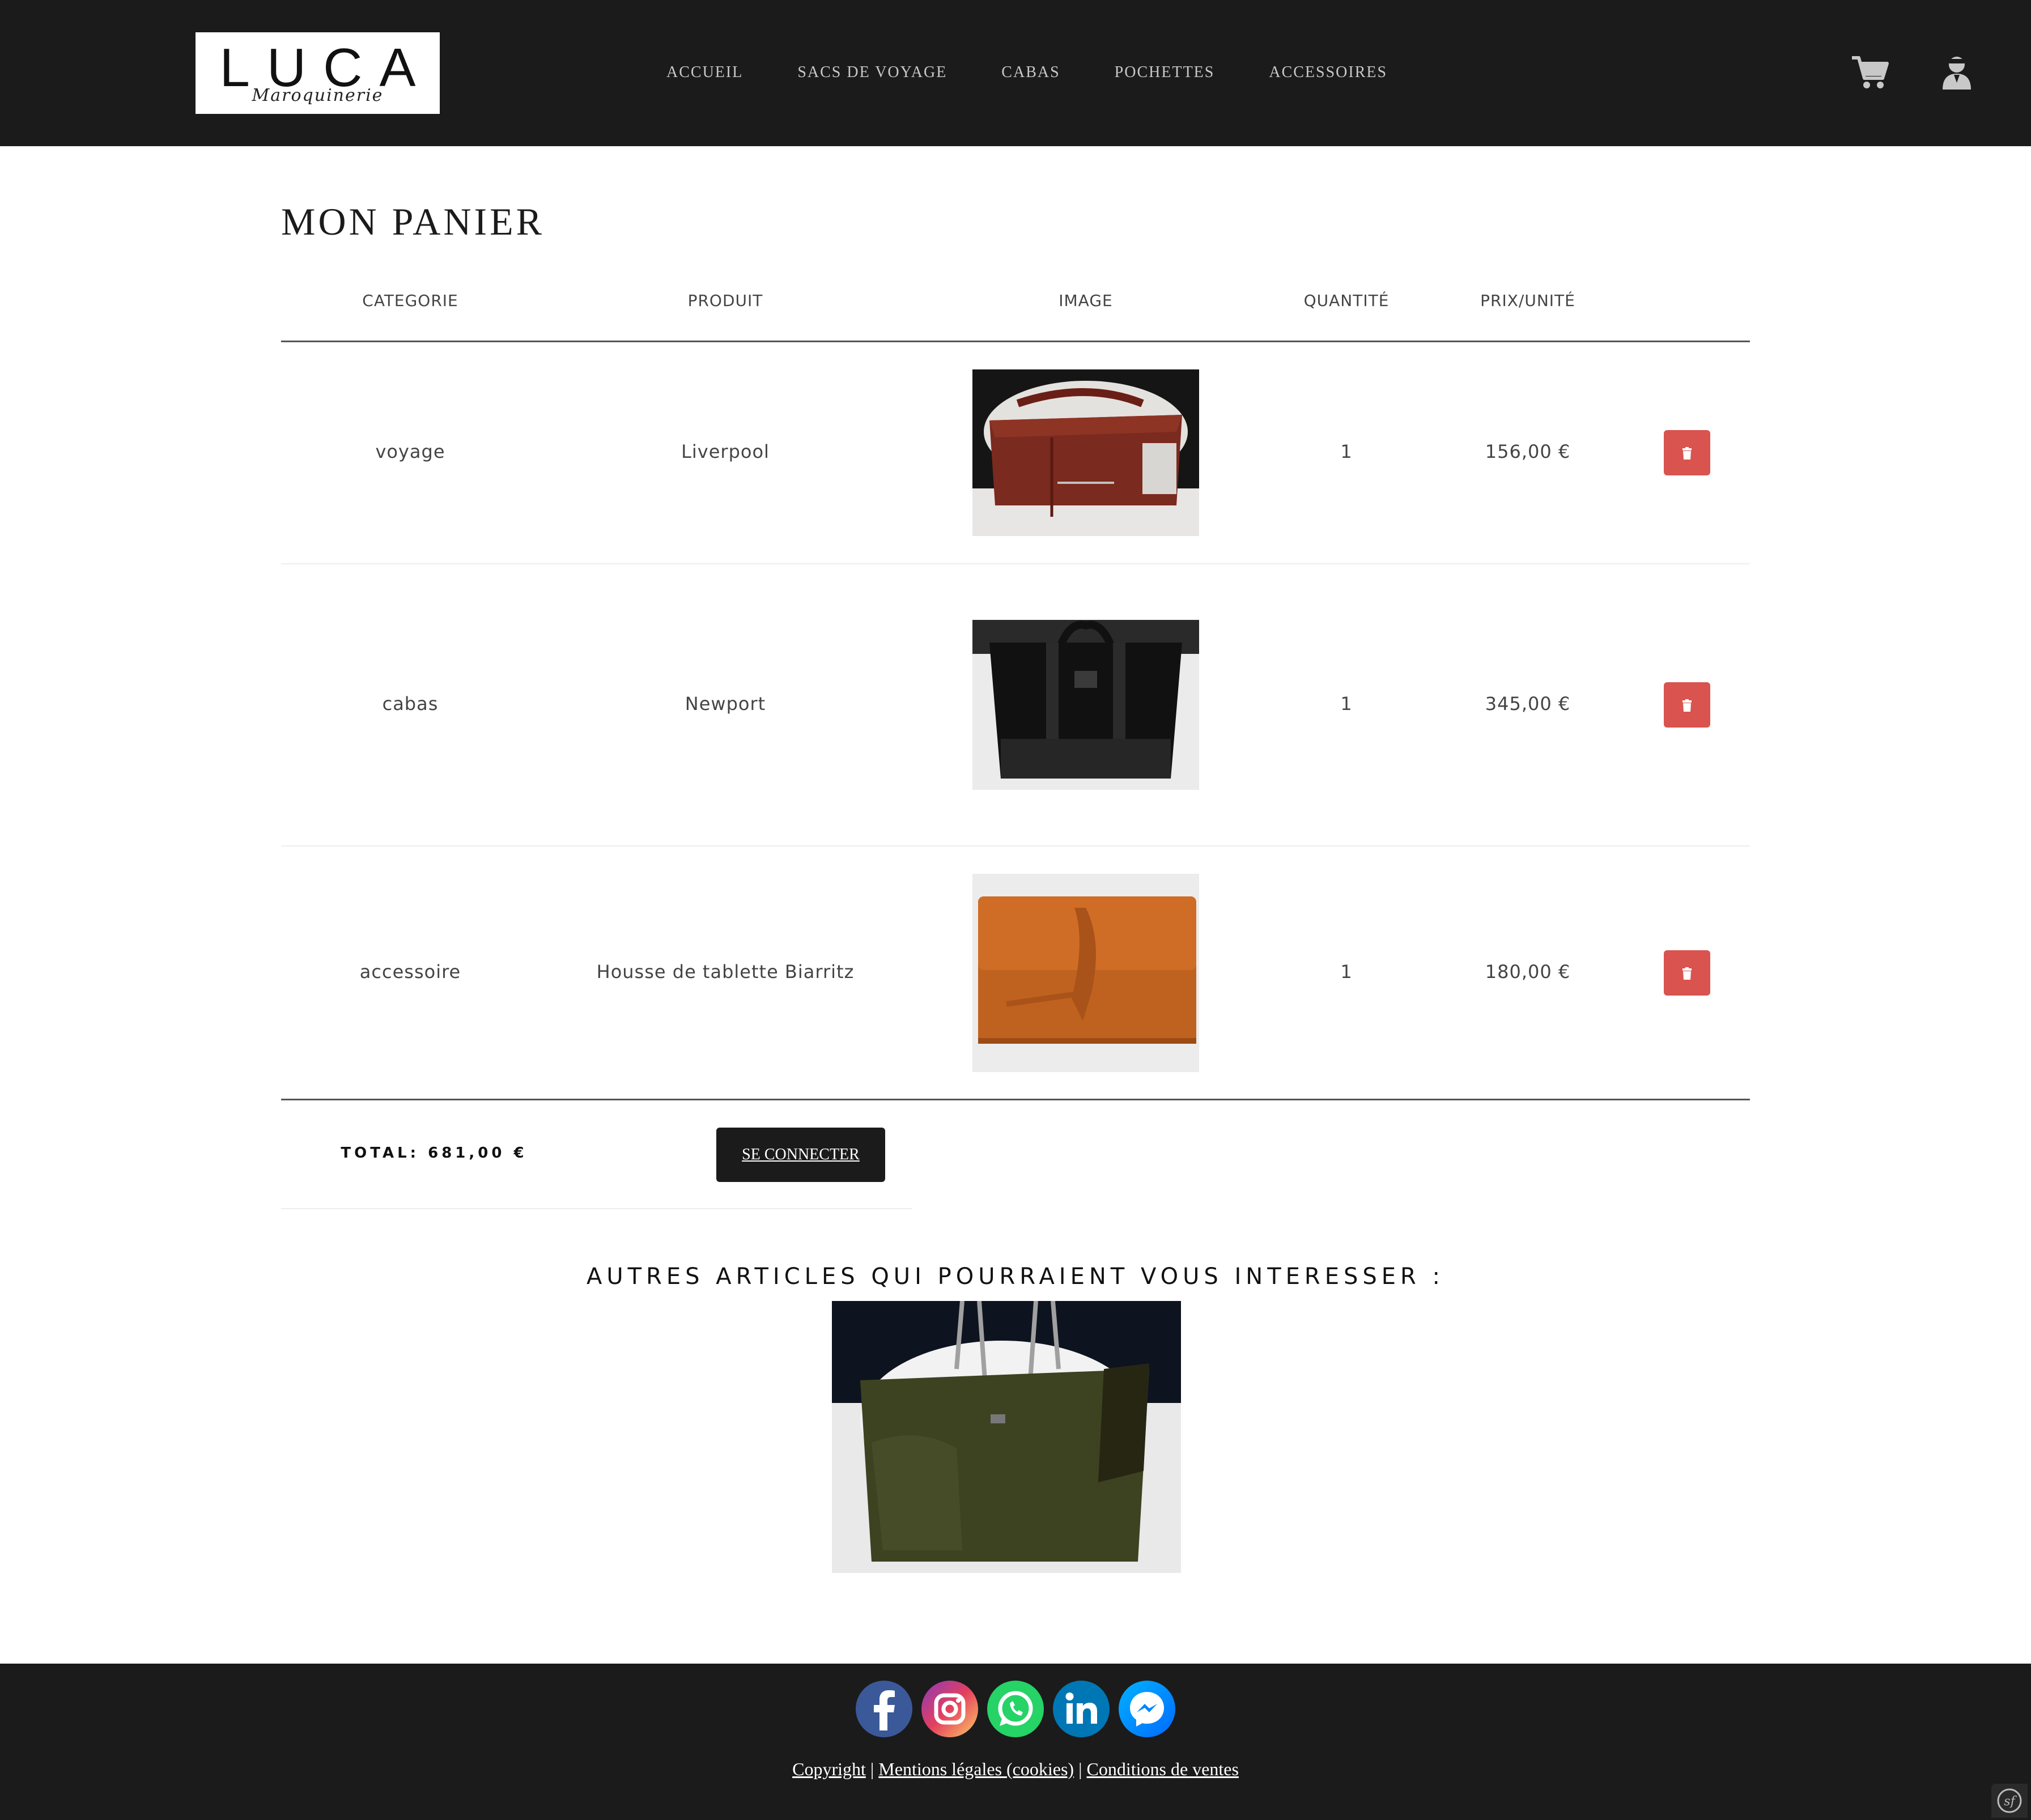 This screenshot has width=2031, height=1820. Describe the element at coordinates (1030, 72) in the screenshot. I see `nav-item-cabas: CABAS` at that location.